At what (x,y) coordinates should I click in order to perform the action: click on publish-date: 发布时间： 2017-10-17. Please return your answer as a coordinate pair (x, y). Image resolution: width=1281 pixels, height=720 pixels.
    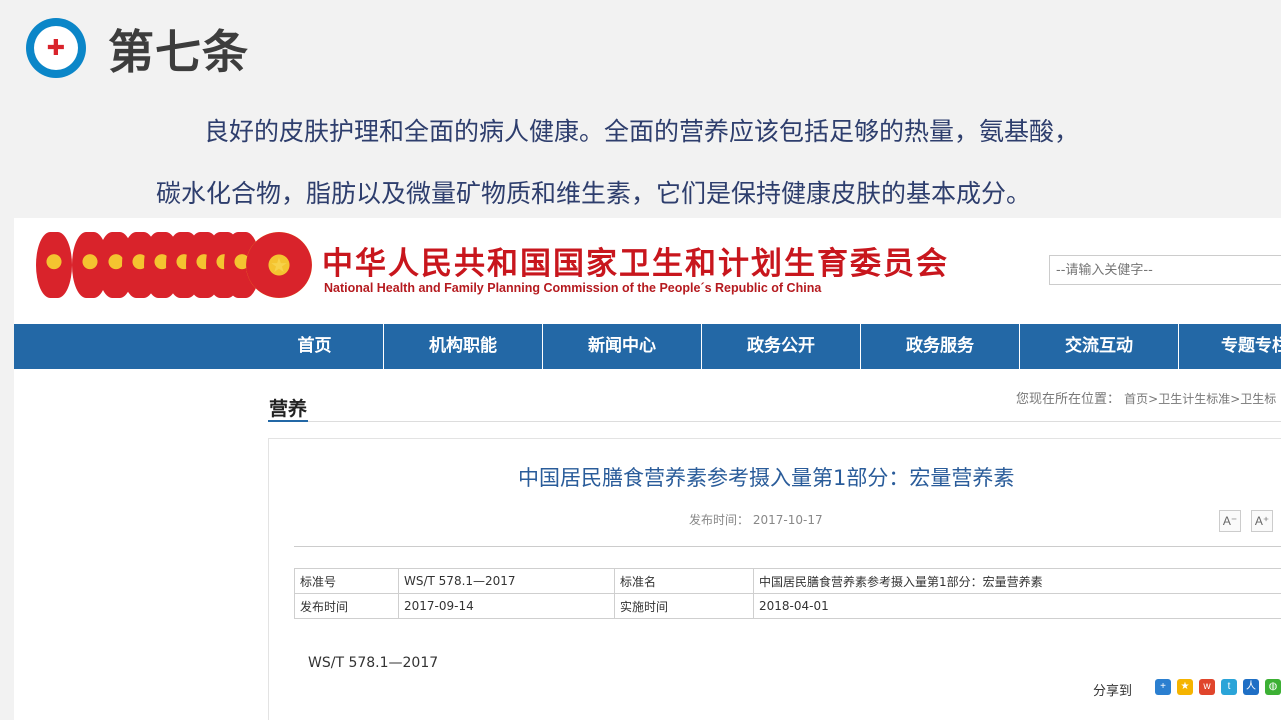
    Looking at the image, I should click on (756, 519).